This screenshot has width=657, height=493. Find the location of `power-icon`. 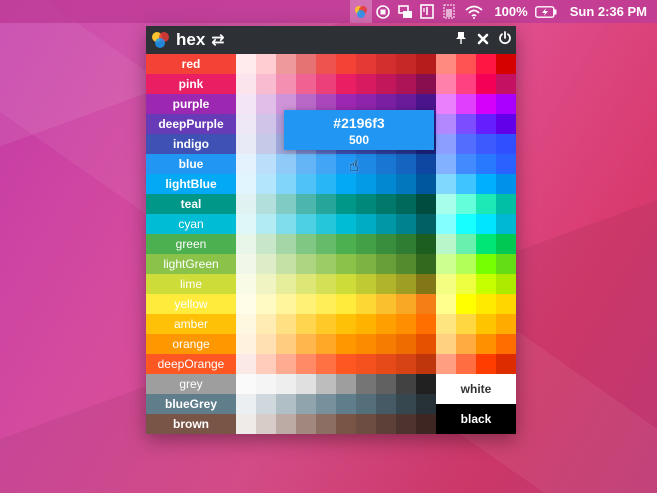

power-icon is located at coordinates (505, 40).